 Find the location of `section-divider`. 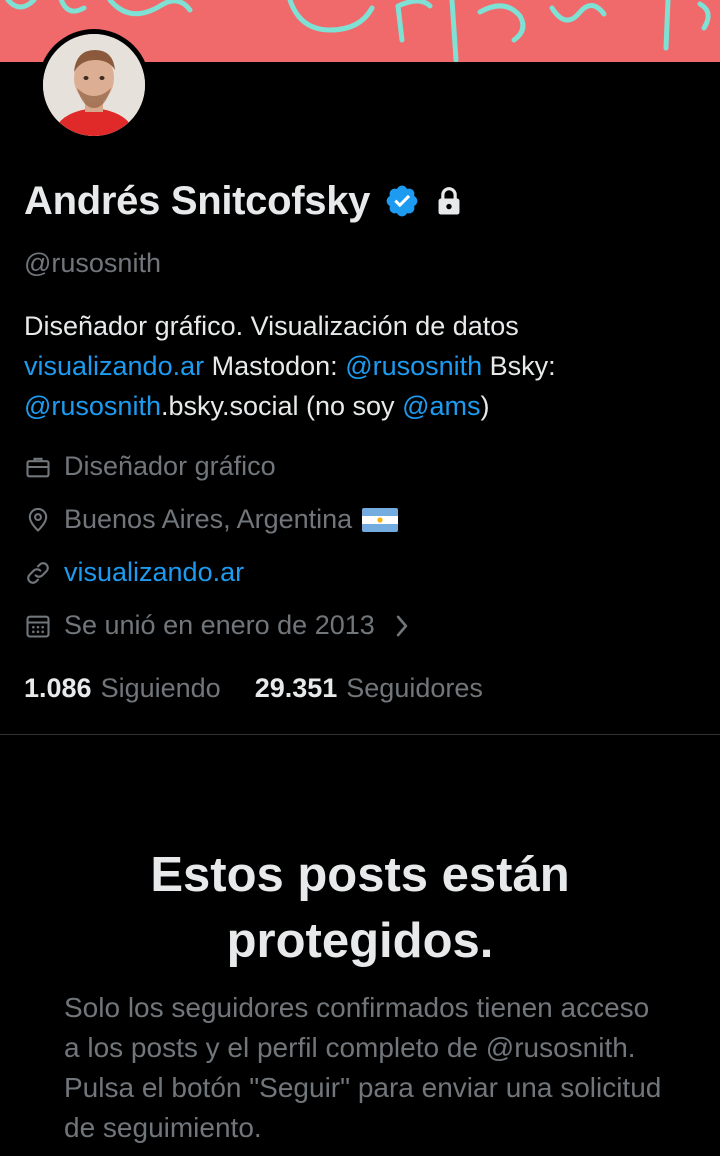

section-divider is located at coordinates (360, 734).